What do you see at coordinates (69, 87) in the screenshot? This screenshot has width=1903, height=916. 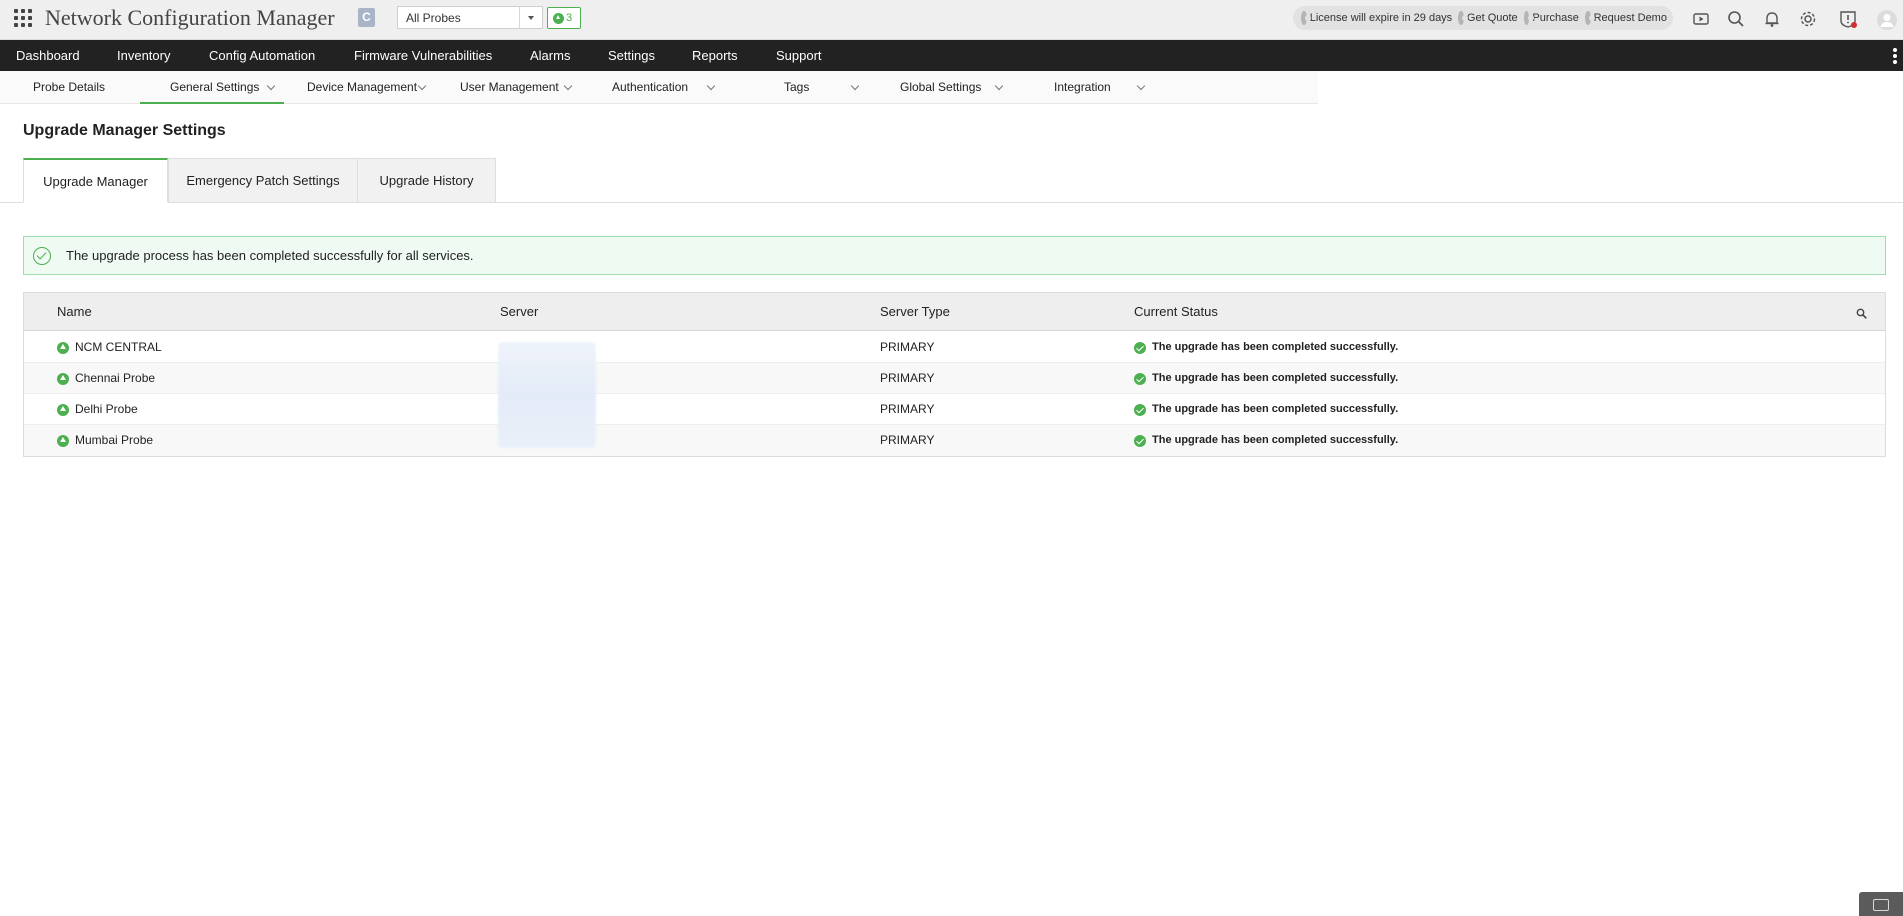 I see `subnav-probe-details: Probe Details` at bounding box center [69, 87].